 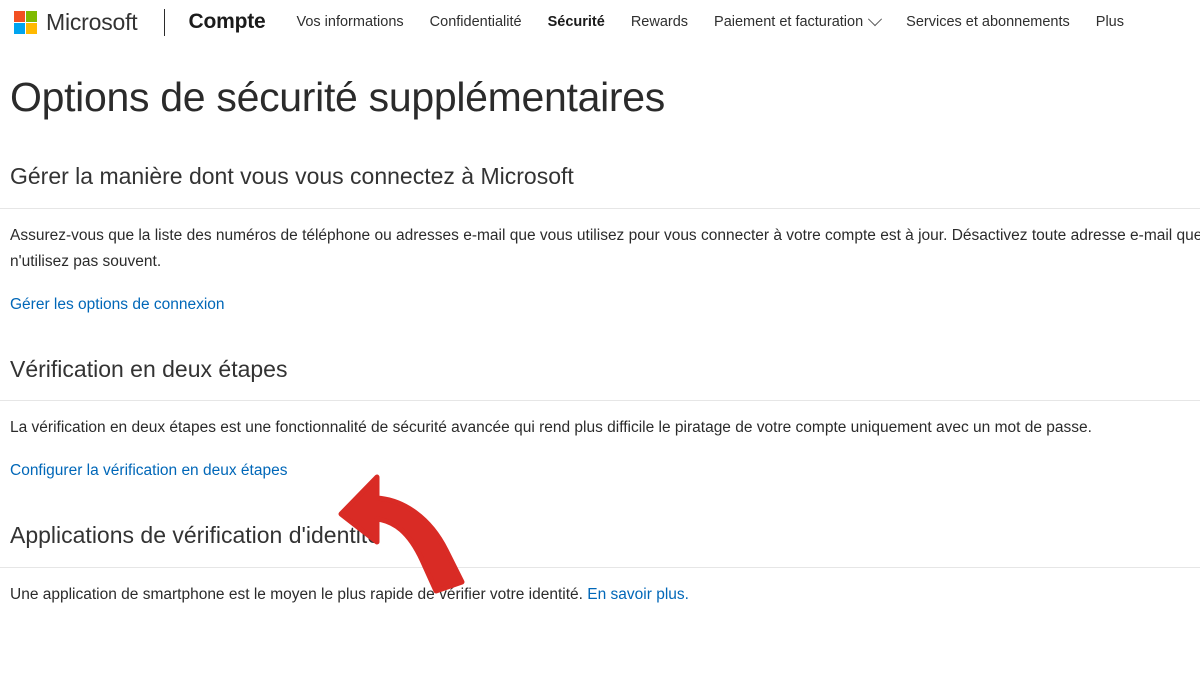 I want to click on logo-square-bottom-right, so click(x=31, y=28).